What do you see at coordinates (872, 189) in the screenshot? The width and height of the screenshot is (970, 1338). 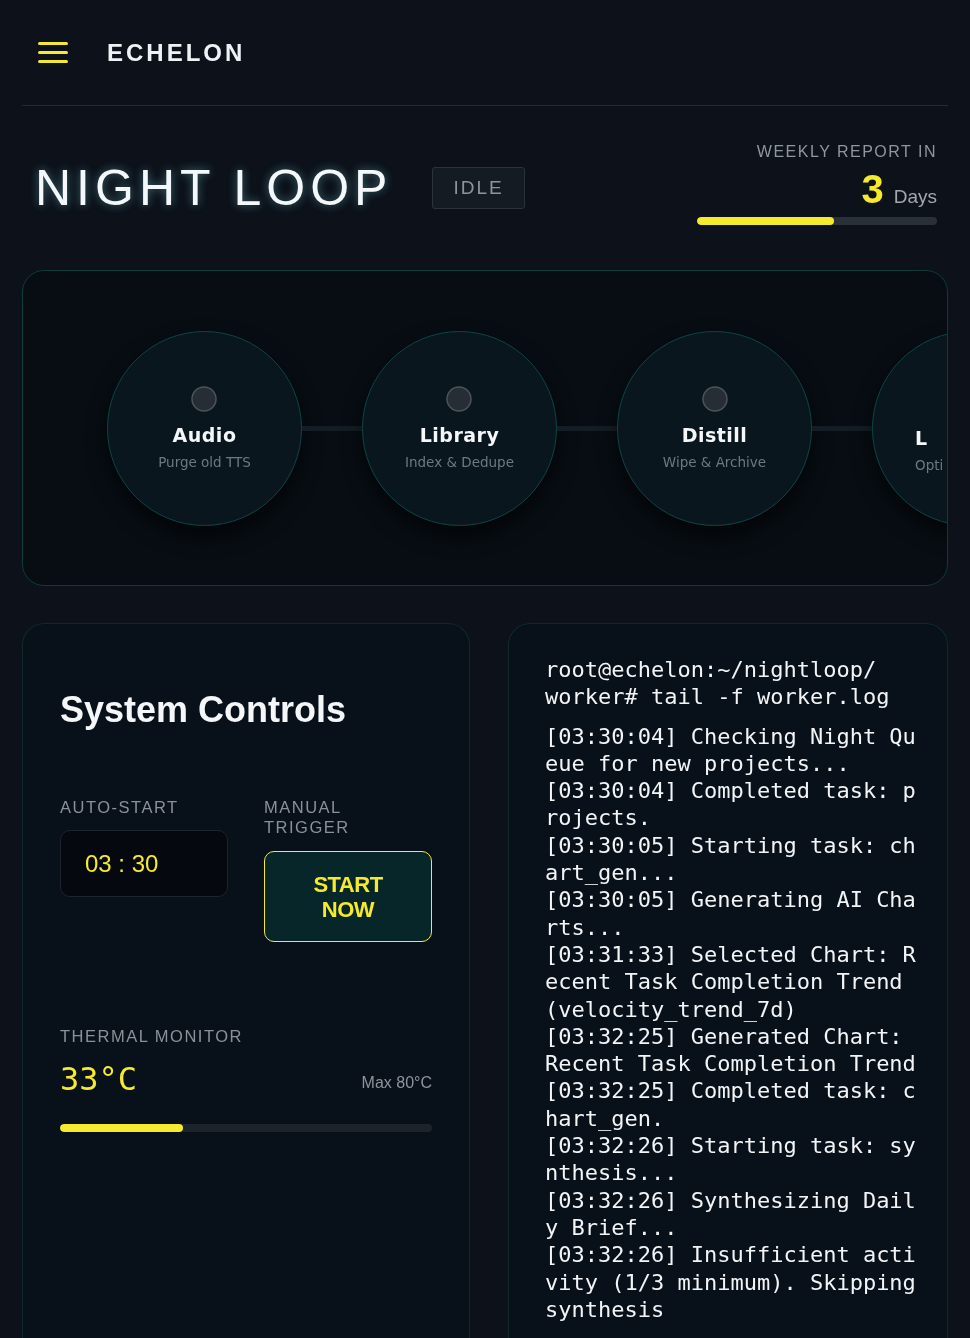 I see `days-count: 3` at bounding box center [872, 189].